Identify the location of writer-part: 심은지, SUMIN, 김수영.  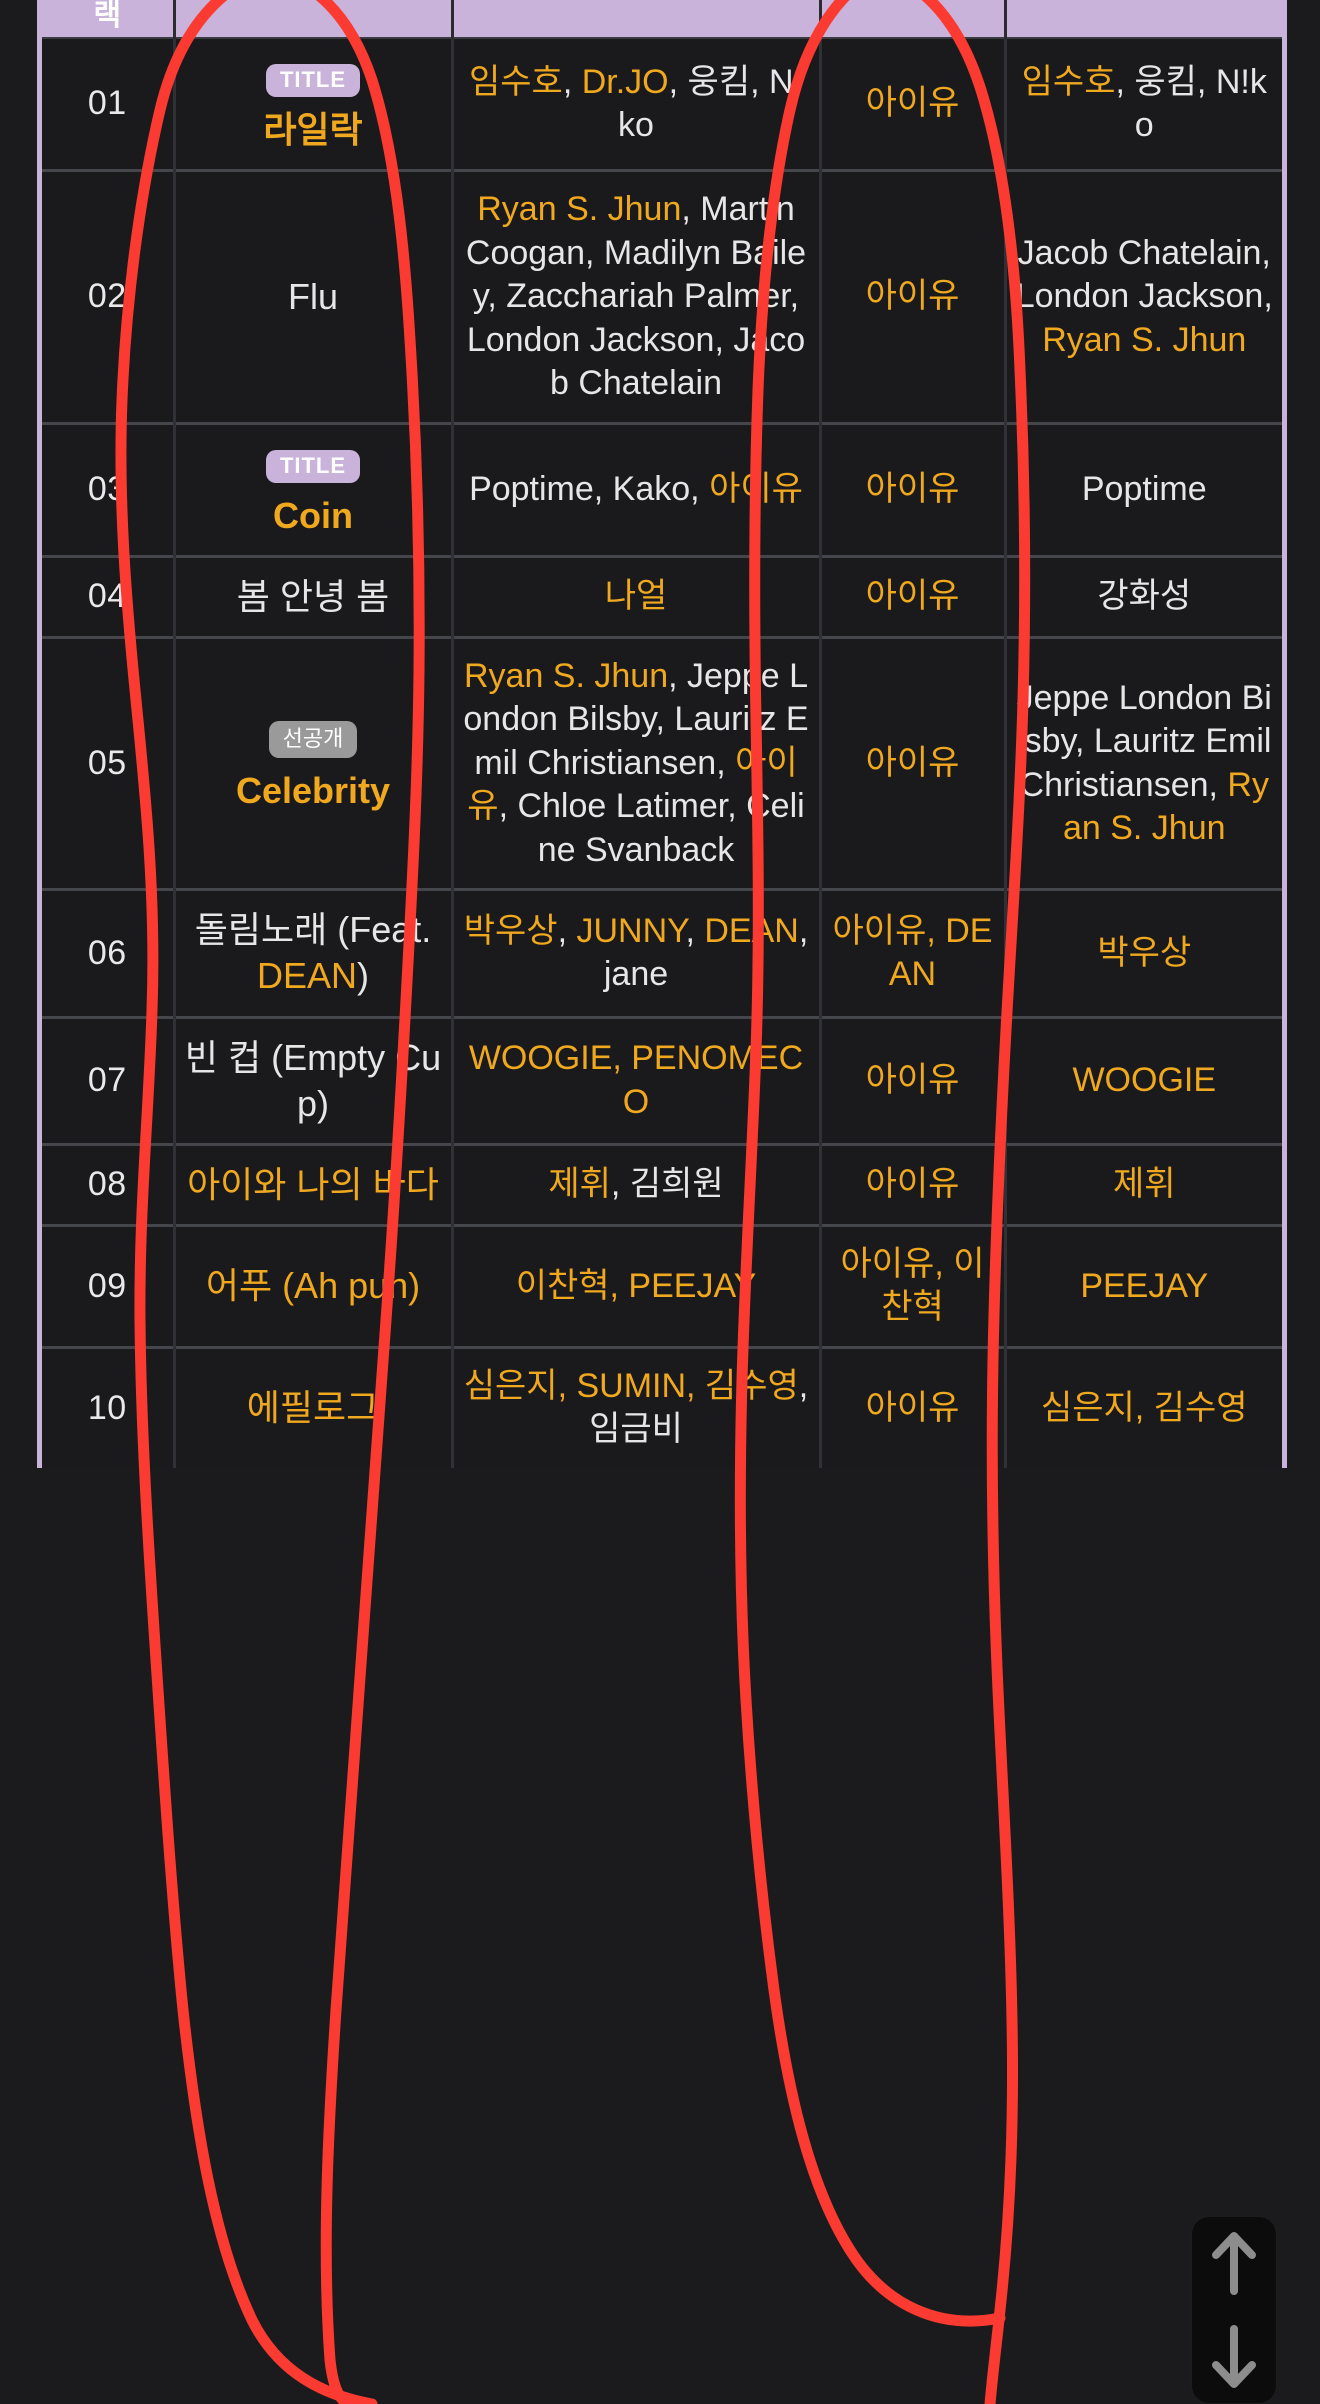
(631, 1385).